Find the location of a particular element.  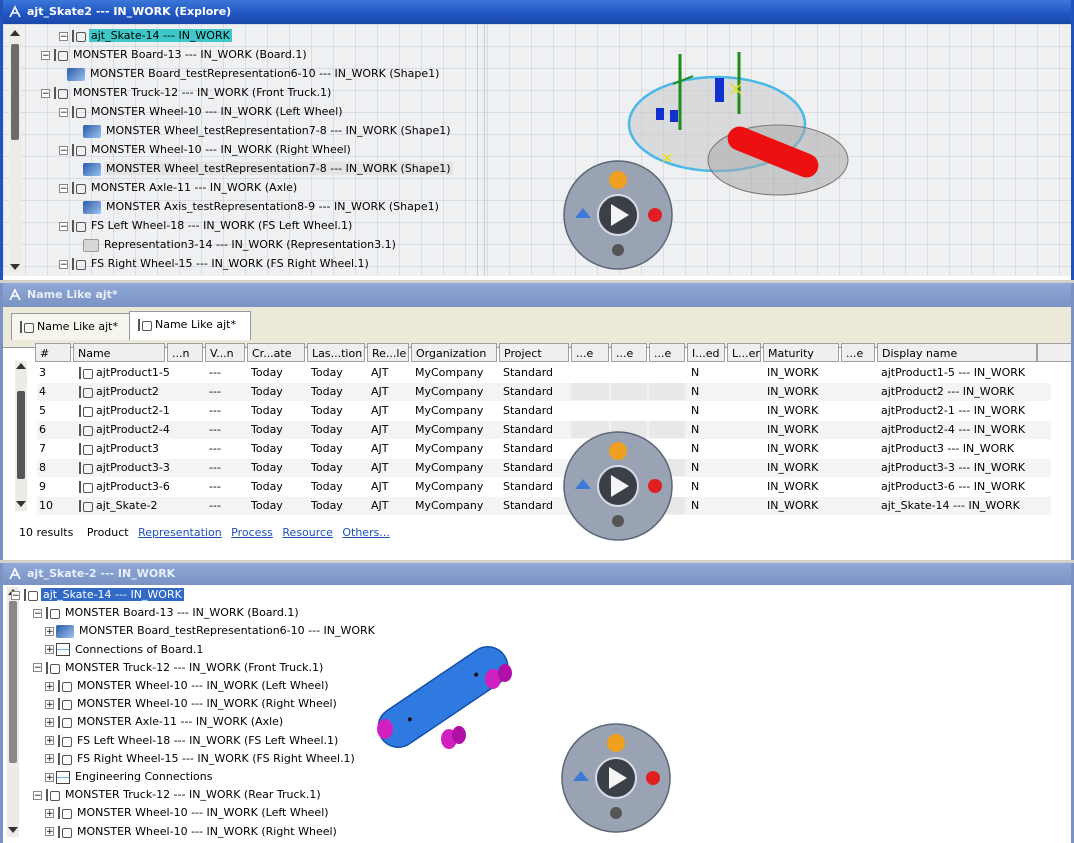

result-cell: 9 is located at coordinates (53, 486).